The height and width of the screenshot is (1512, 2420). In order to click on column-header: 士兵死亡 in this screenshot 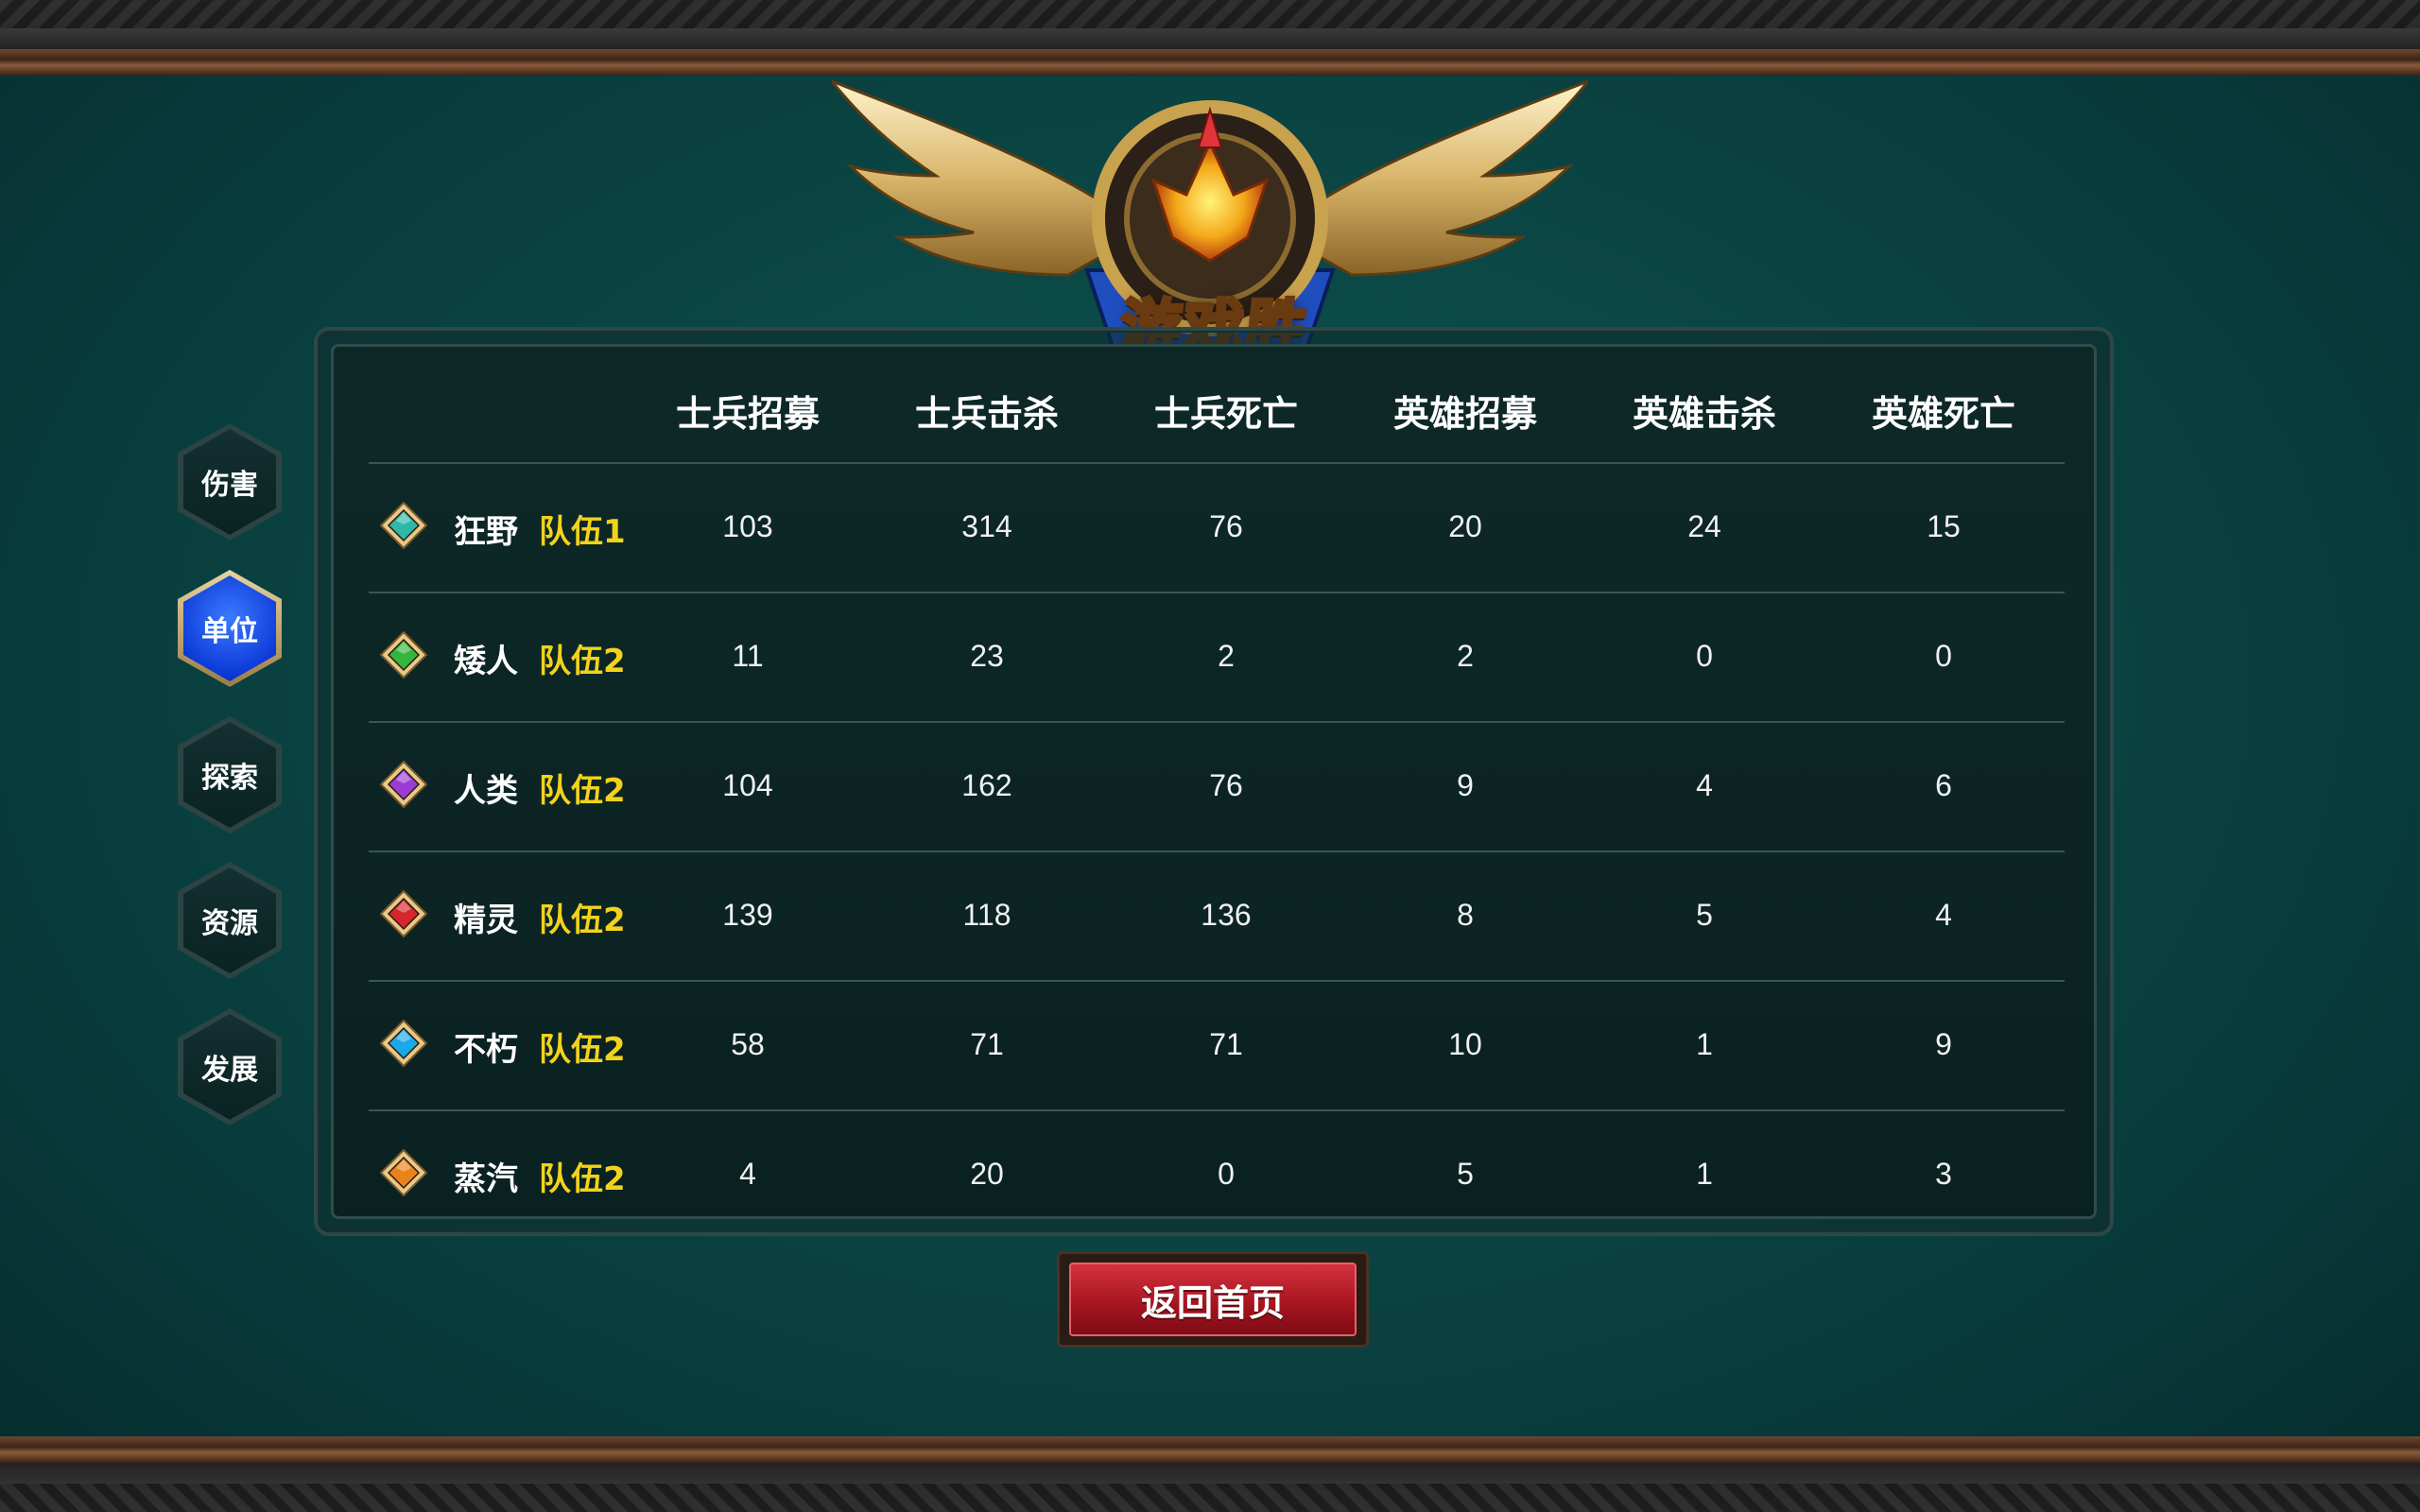, I will do `click(1225, 414)`.